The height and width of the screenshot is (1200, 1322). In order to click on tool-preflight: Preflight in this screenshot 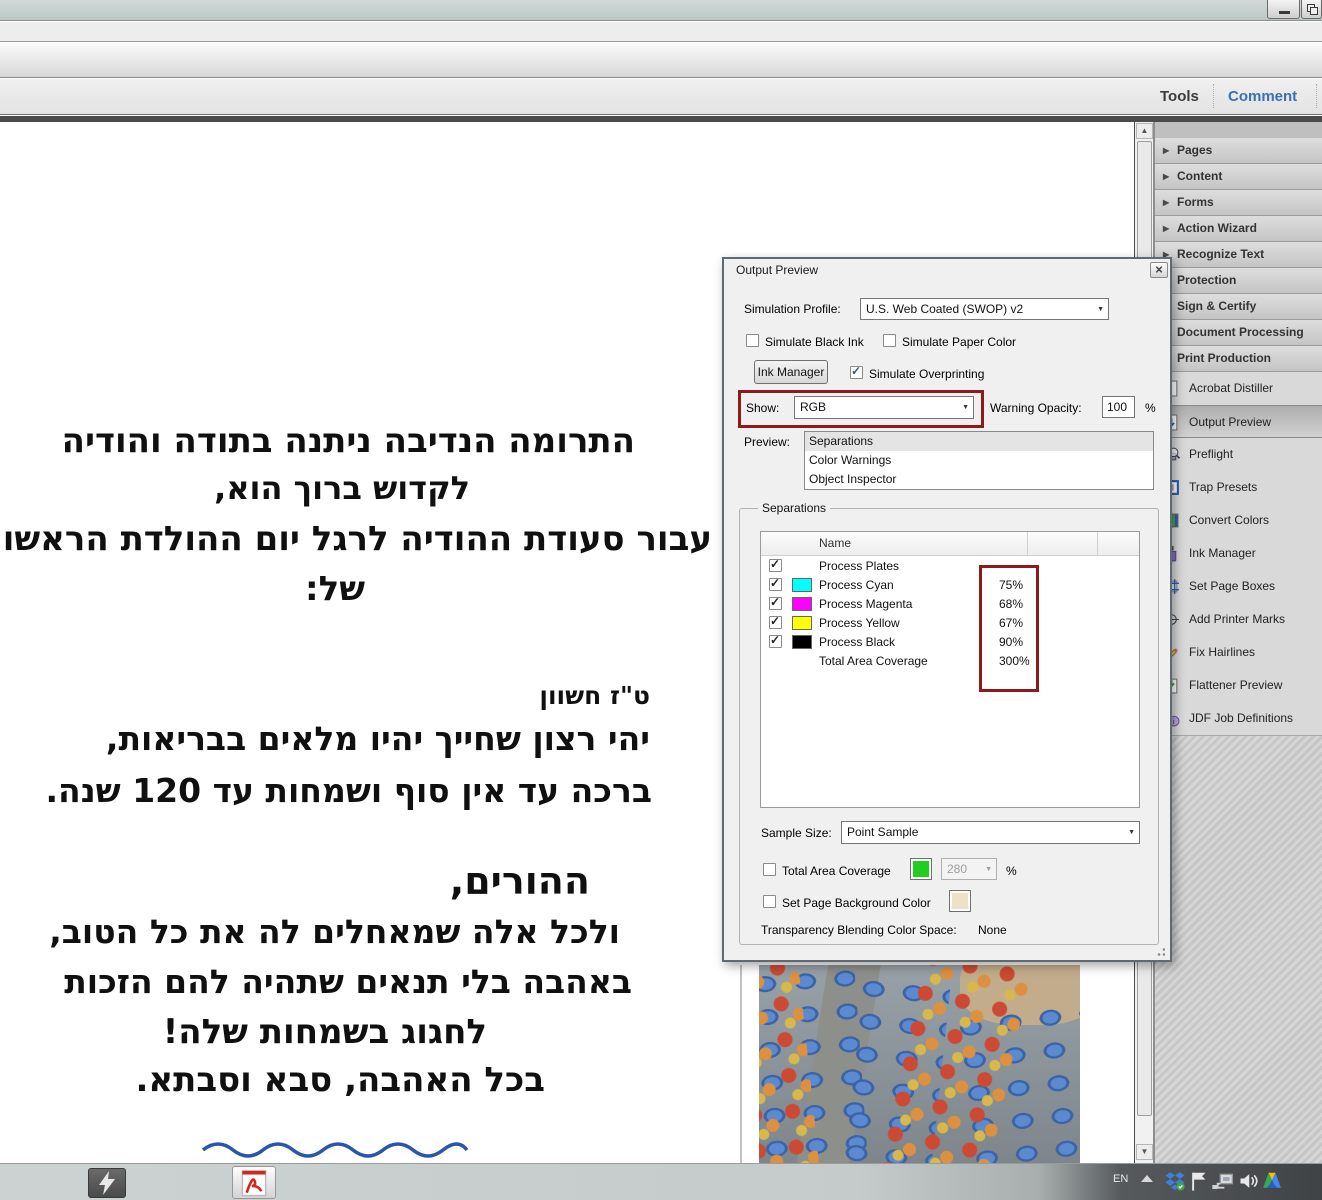, I will do `click(1238, 454)`.